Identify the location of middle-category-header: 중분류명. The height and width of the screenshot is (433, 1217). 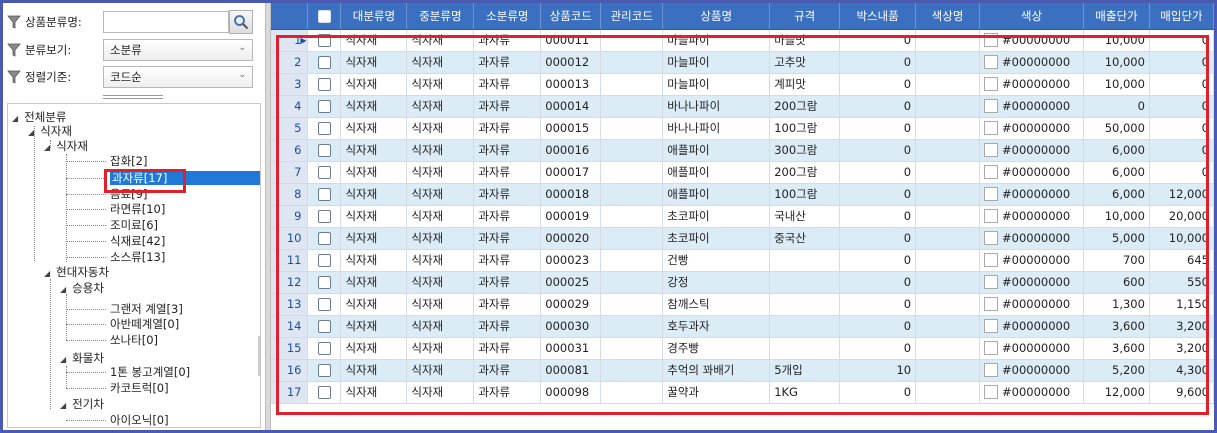
(440, 16).